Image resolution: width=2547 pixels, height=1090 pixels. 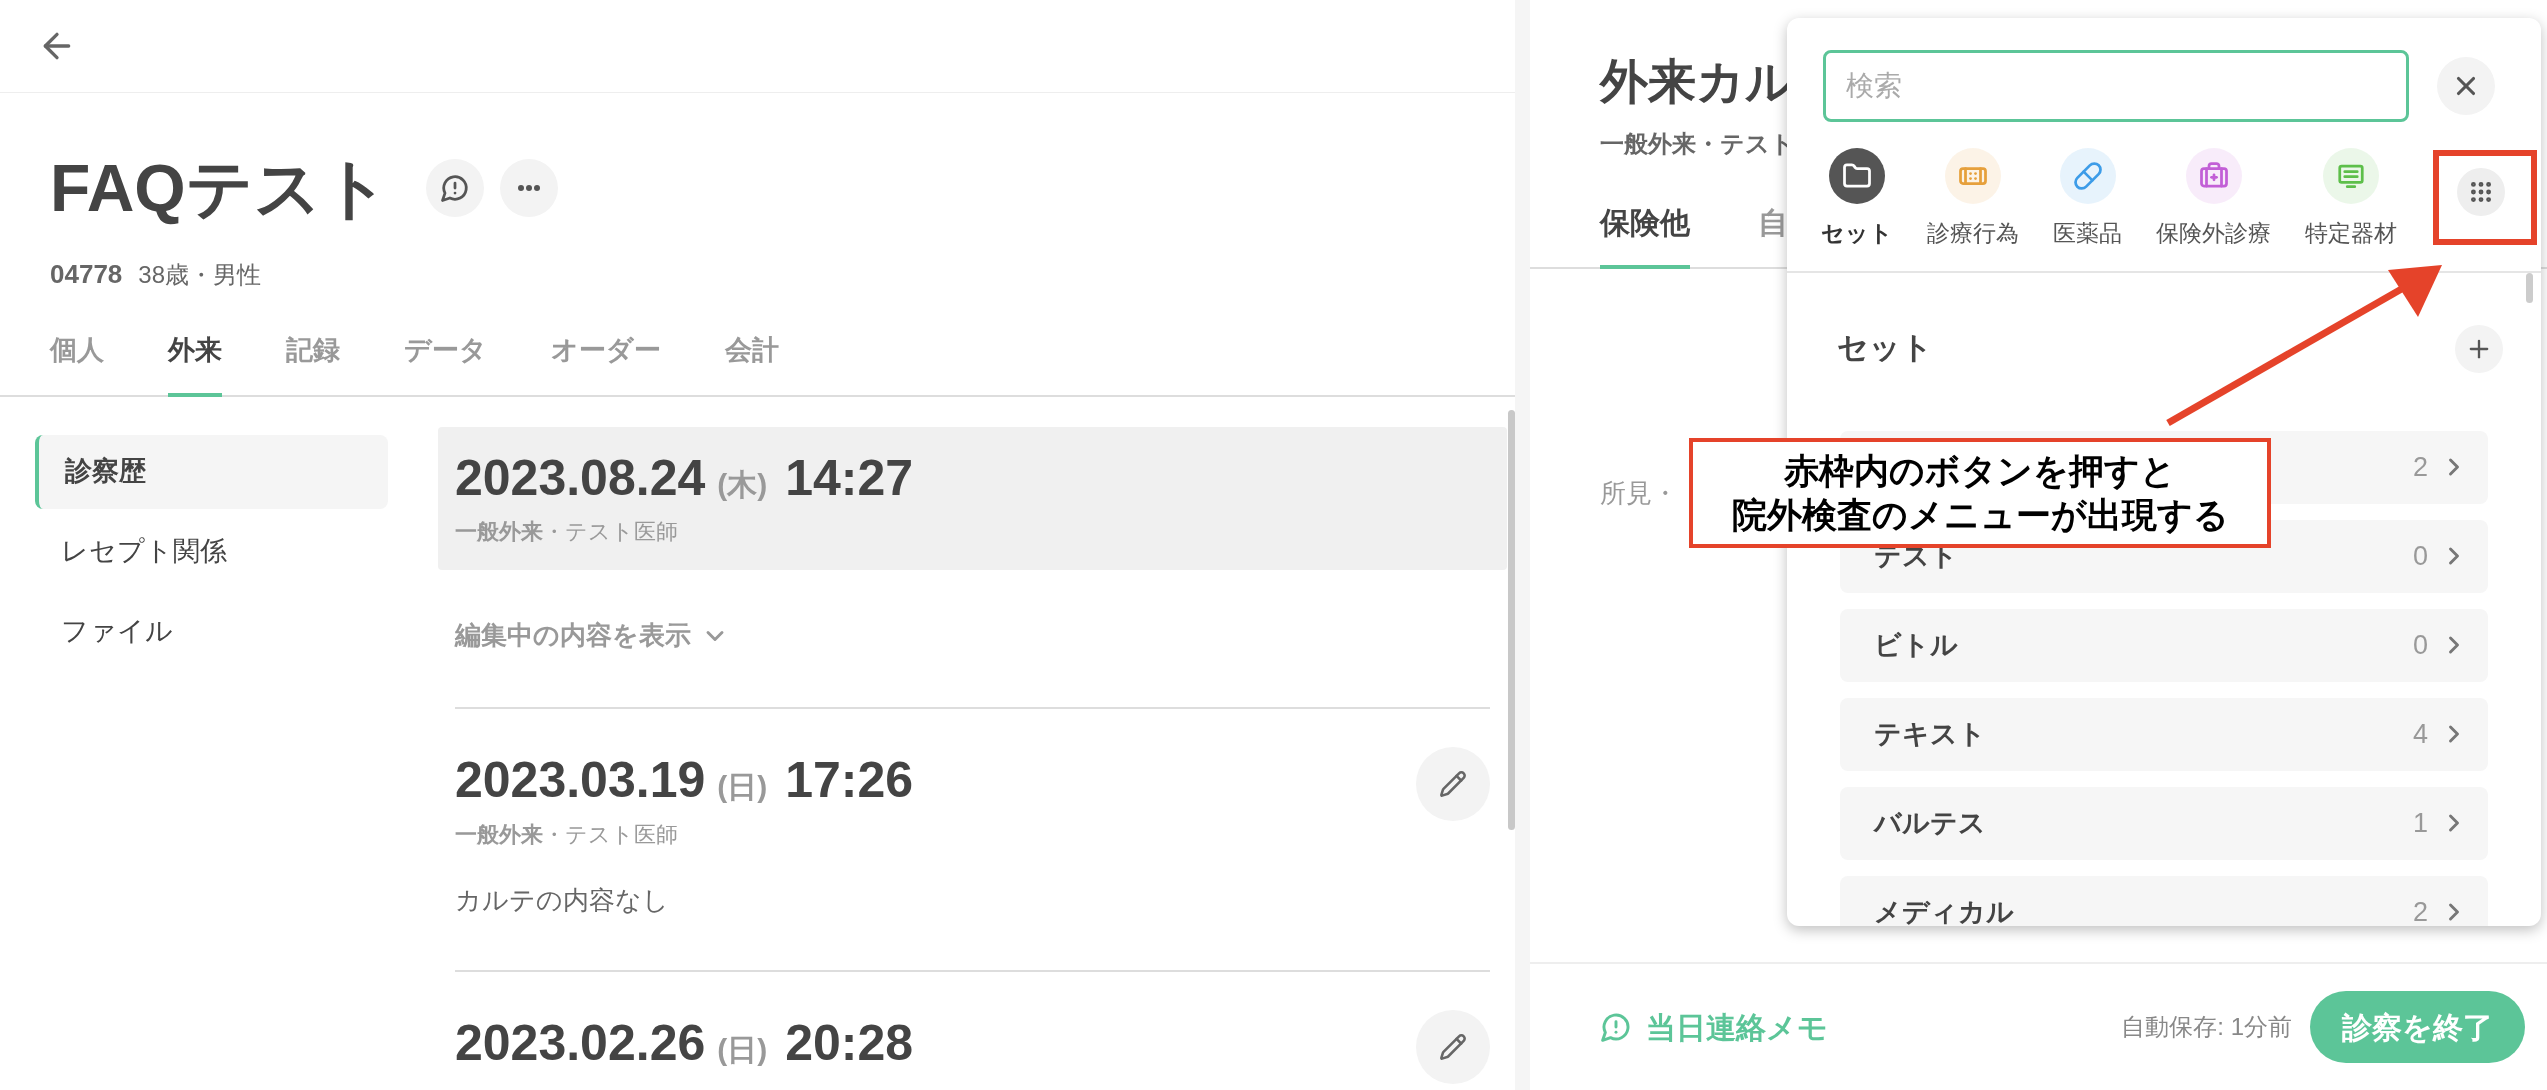 I want to click on visit-card: 2023.03.19 (日) 17:26 一般外来・テスト医師, so click(x=972, y=787).